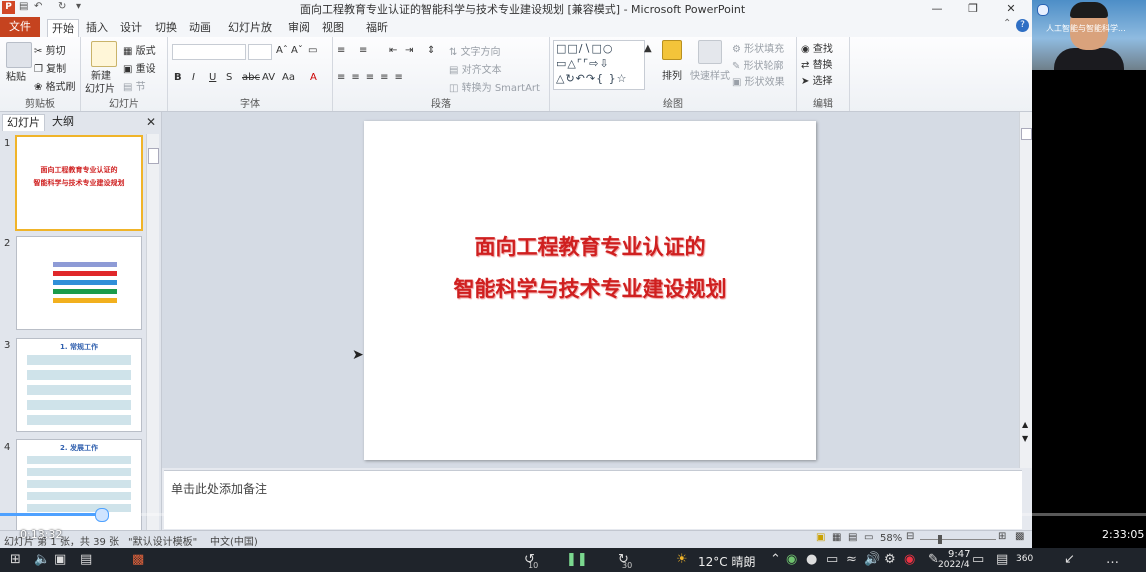  Describe the element at coordinates (23, 122) in the screenshot. I see `tab-slides-panel: 幻灯片` at that location.